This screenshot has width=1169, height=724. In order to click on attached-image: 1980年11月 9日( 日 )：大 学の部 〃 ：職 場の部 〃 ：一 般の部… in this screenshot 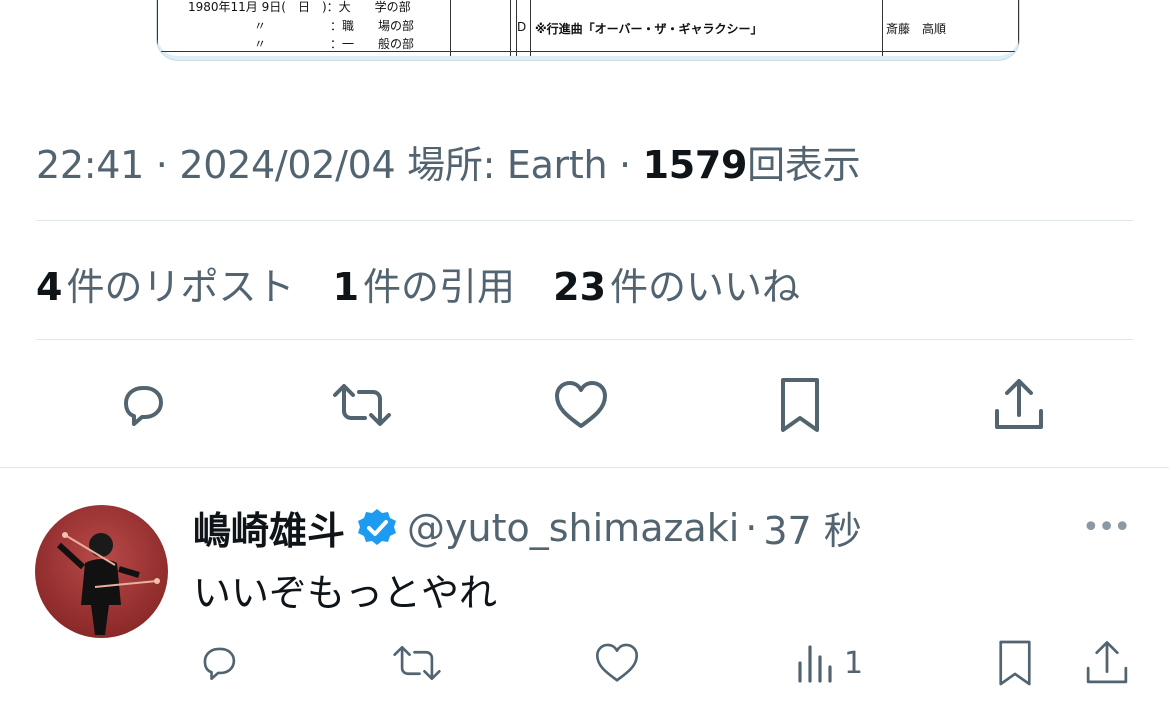, I will do `click(588, 30)`.